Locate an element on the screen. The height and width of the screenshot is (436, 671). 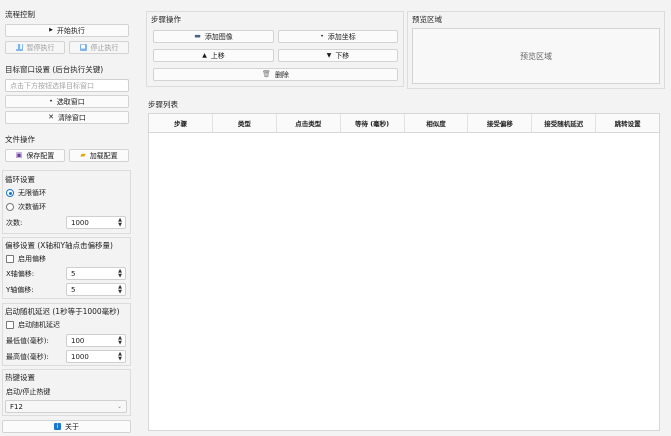
add-coord-button: • 添加坐标 is located at coordinates (338, 36).